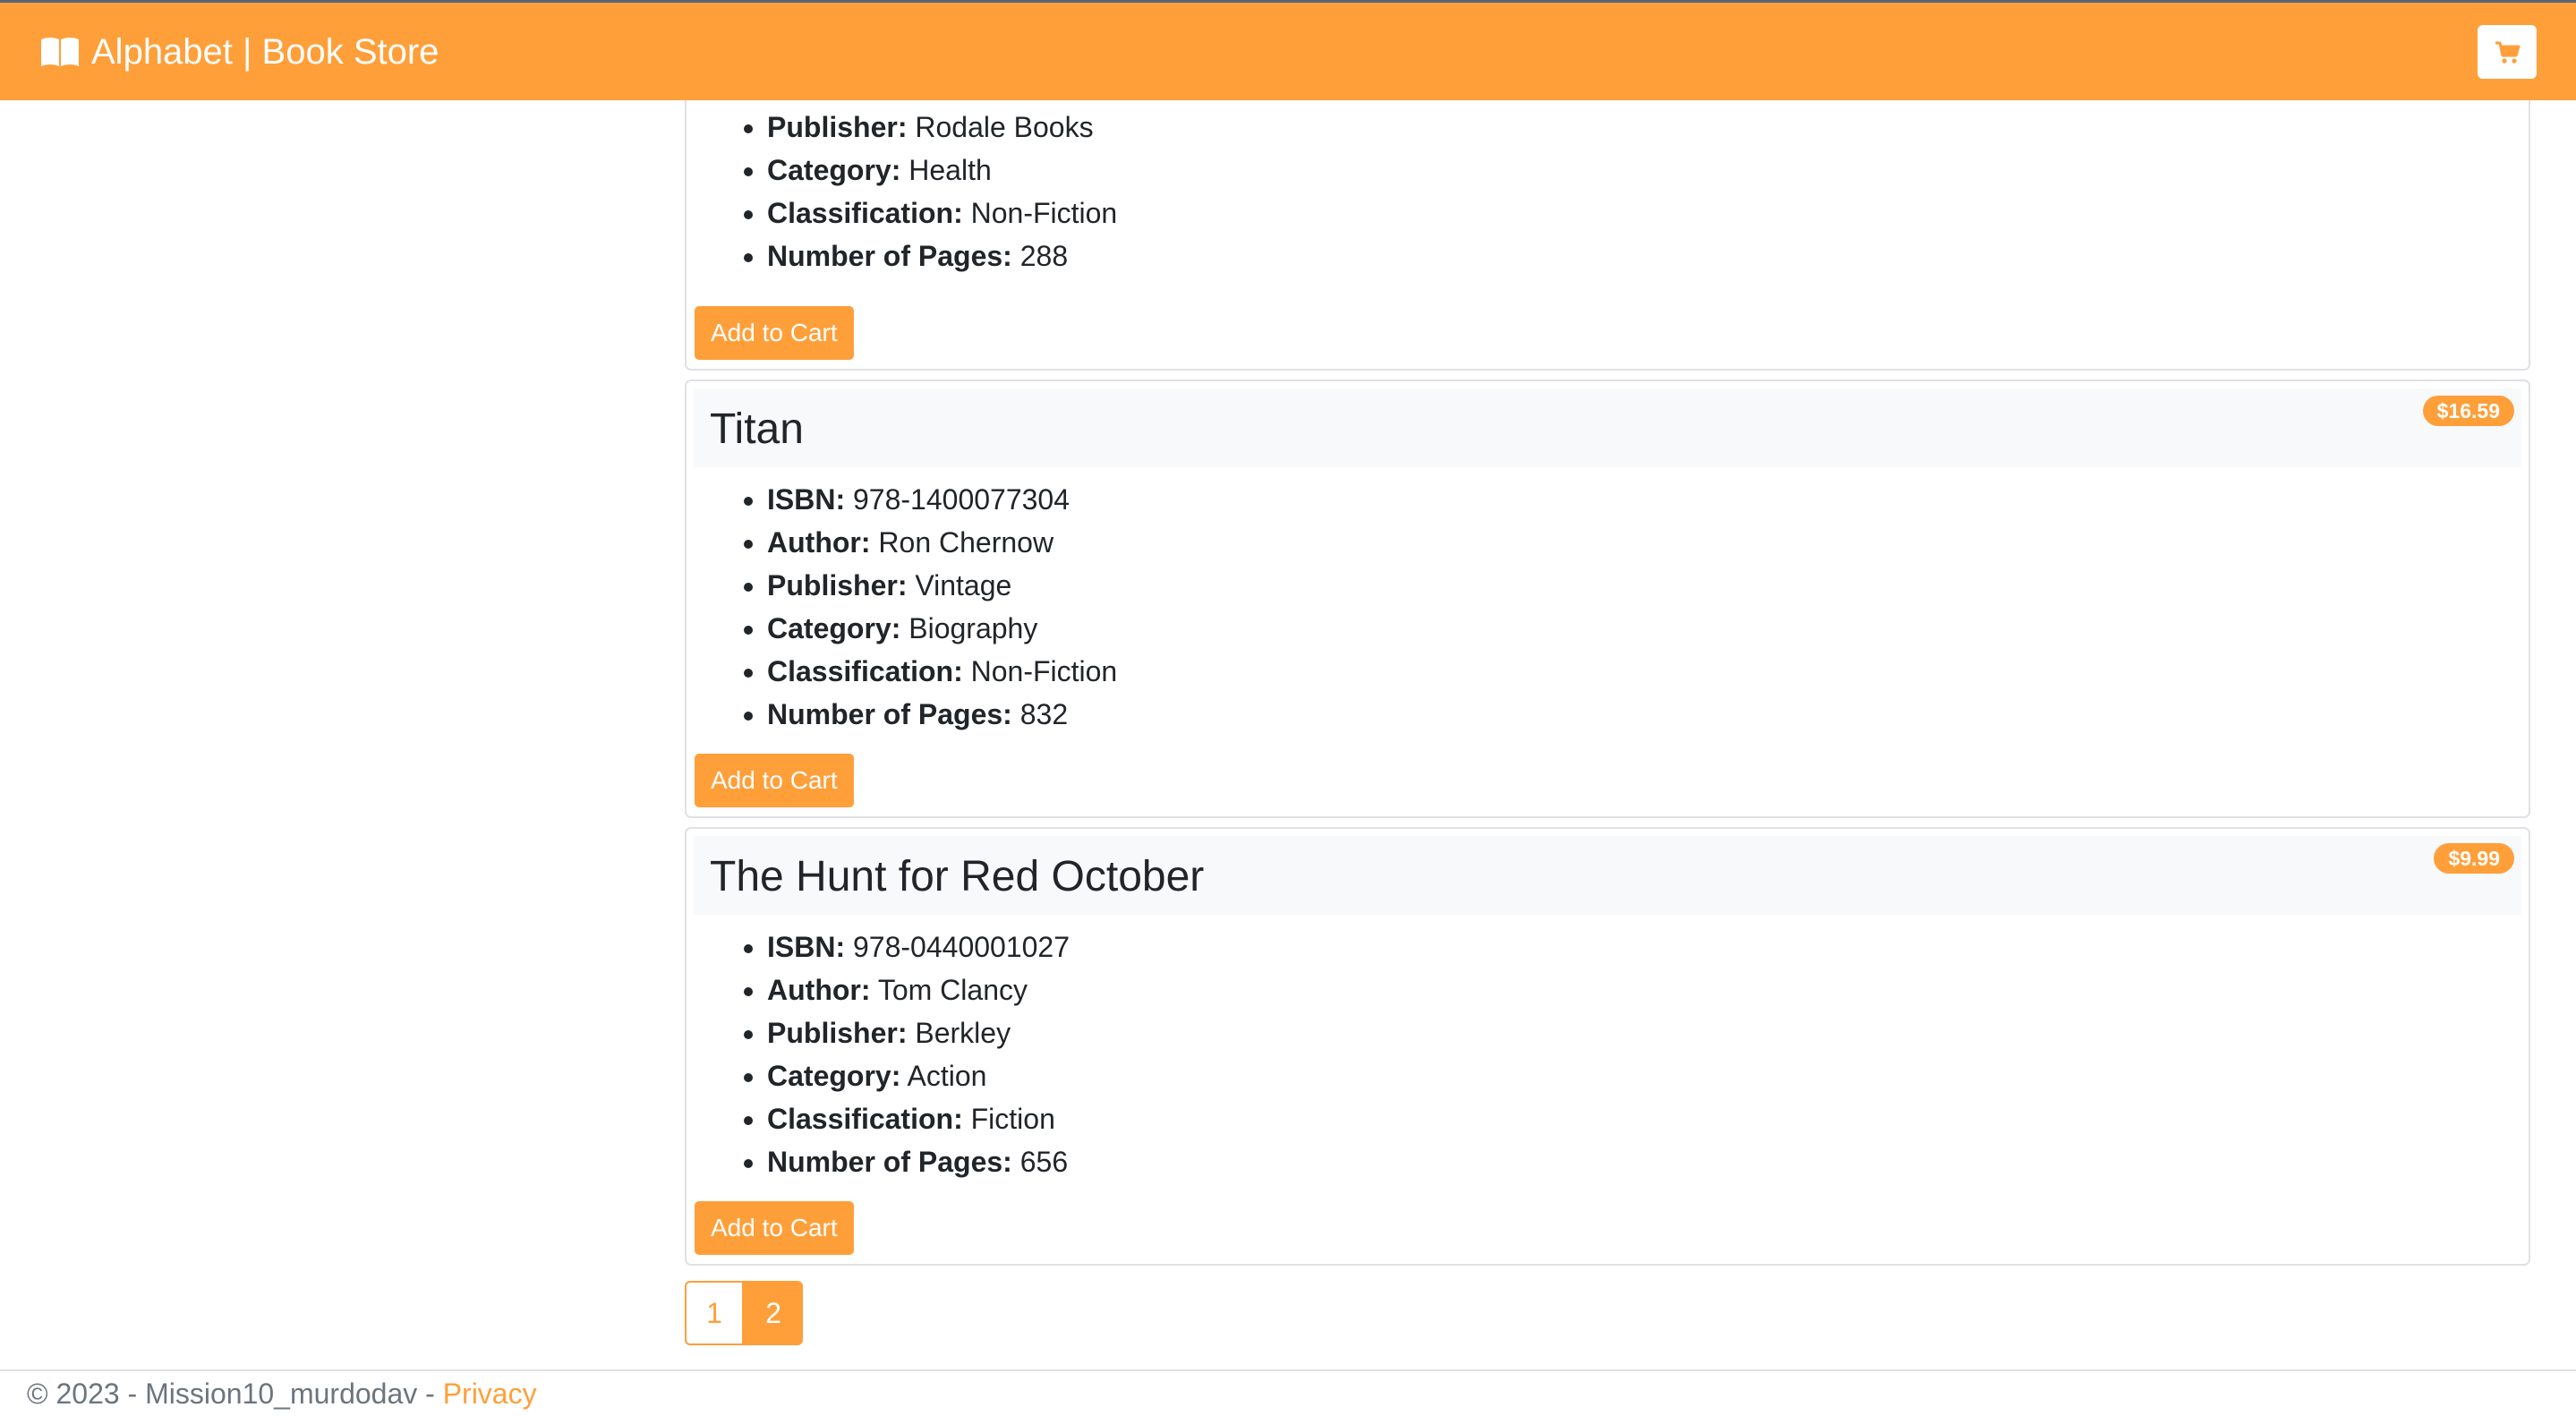 Image resolution: width=2576 pixels, height=1416 pixels. What do you see at coordinates (973, 628) in the screenshot?
I see `detail-value: Biography` at bounding box center [973, 628].